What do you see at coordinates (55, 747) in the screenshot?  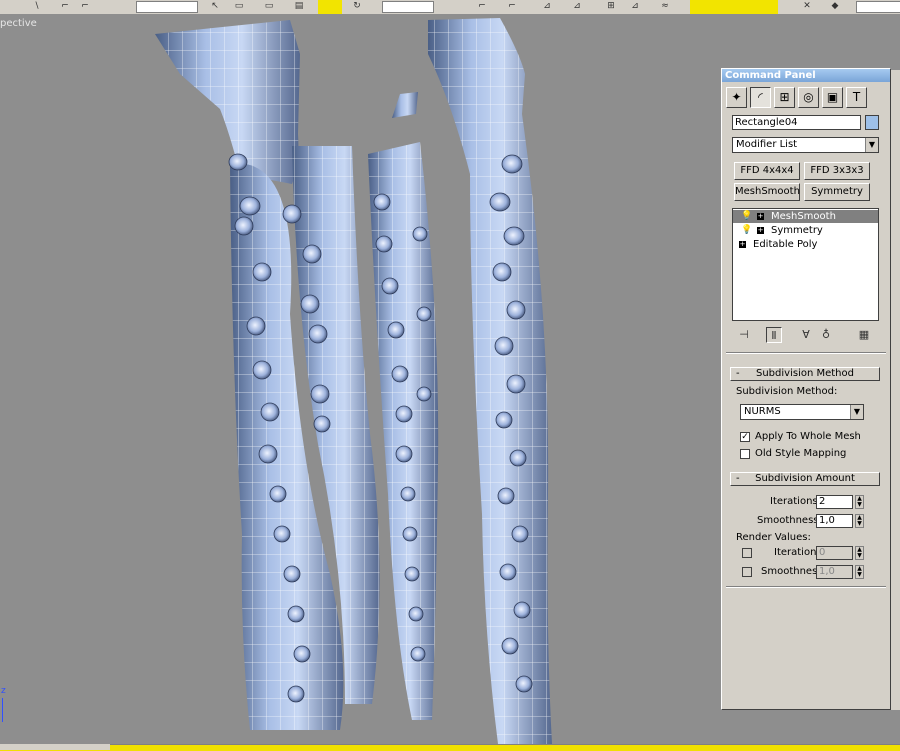 I see `status-field` at bounding box center [55, 747].